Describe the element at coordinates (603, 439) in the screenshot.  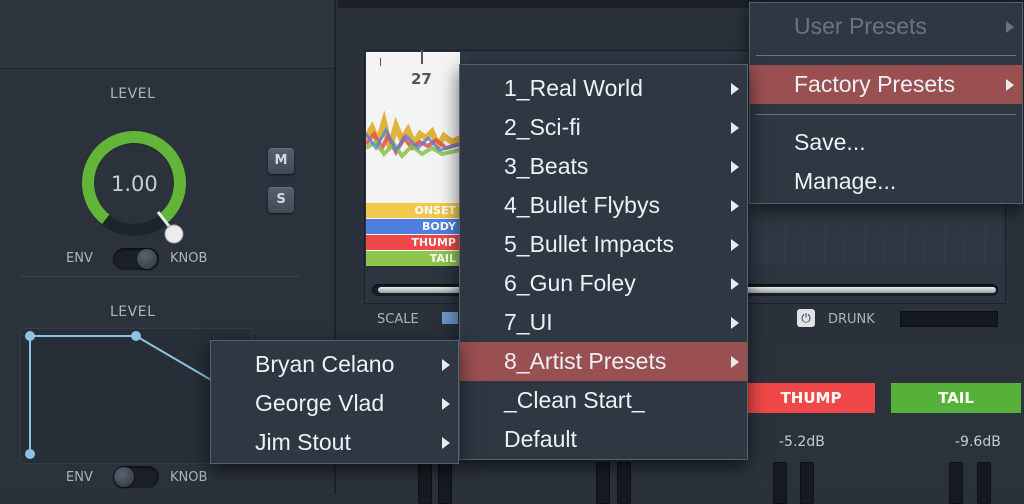
I see `menu-item-default: Default` at that location.